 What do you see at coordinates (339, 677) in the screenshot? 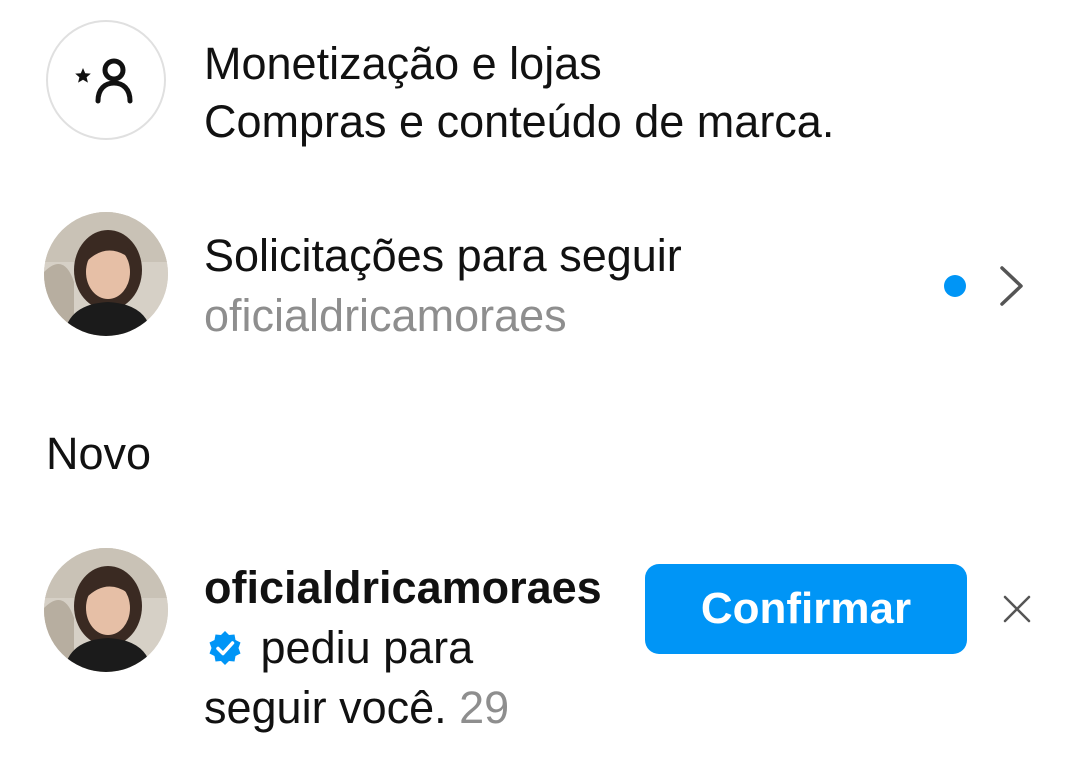
I see `notification-message: pediu para seguir você.` at bounding box center [339, 677].